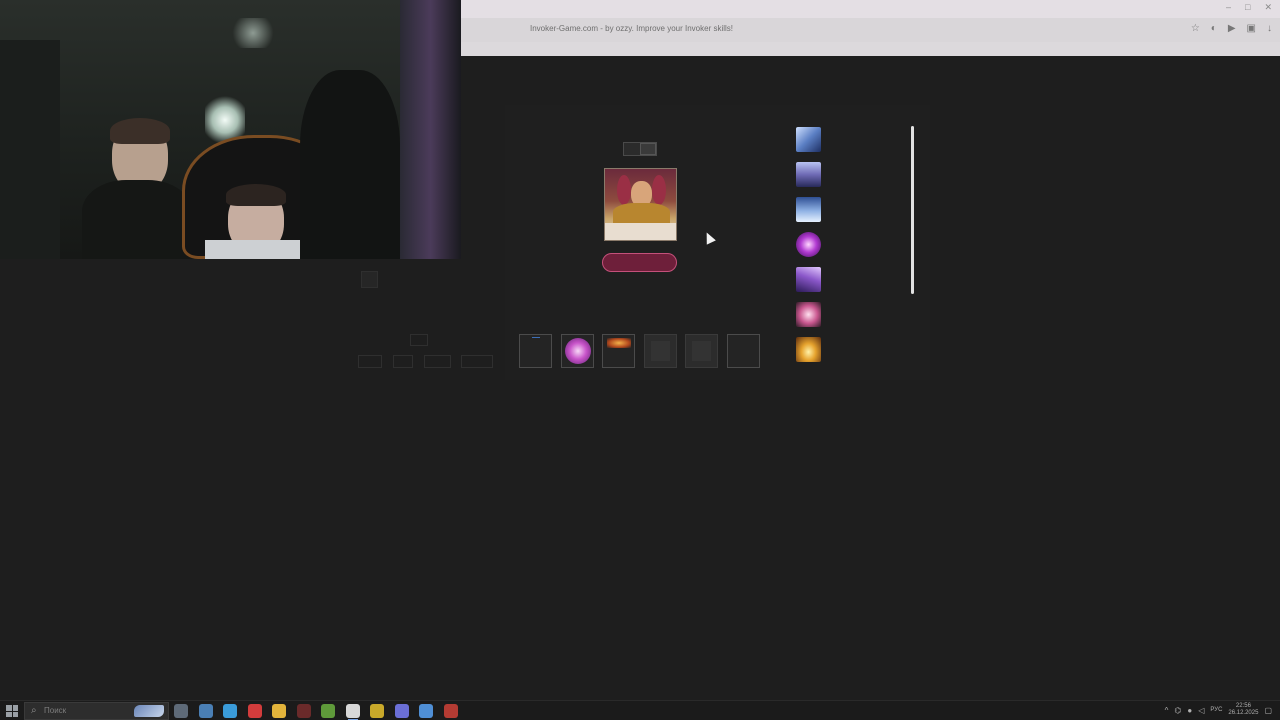 The width and height of the screenshot is (1280, 720). I want to click on alacrity-icon, so click(578, 351).